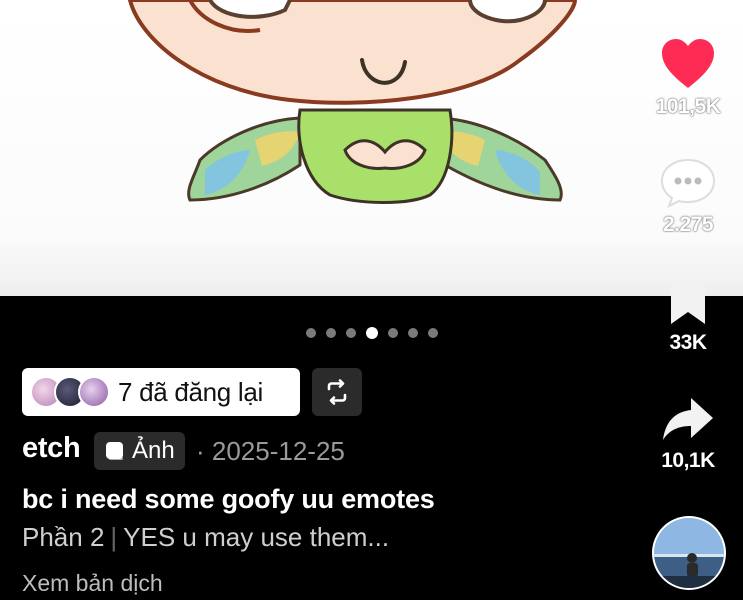 The image size is (743, 600). I want to click on bookmark-icon, so click(688, 302).